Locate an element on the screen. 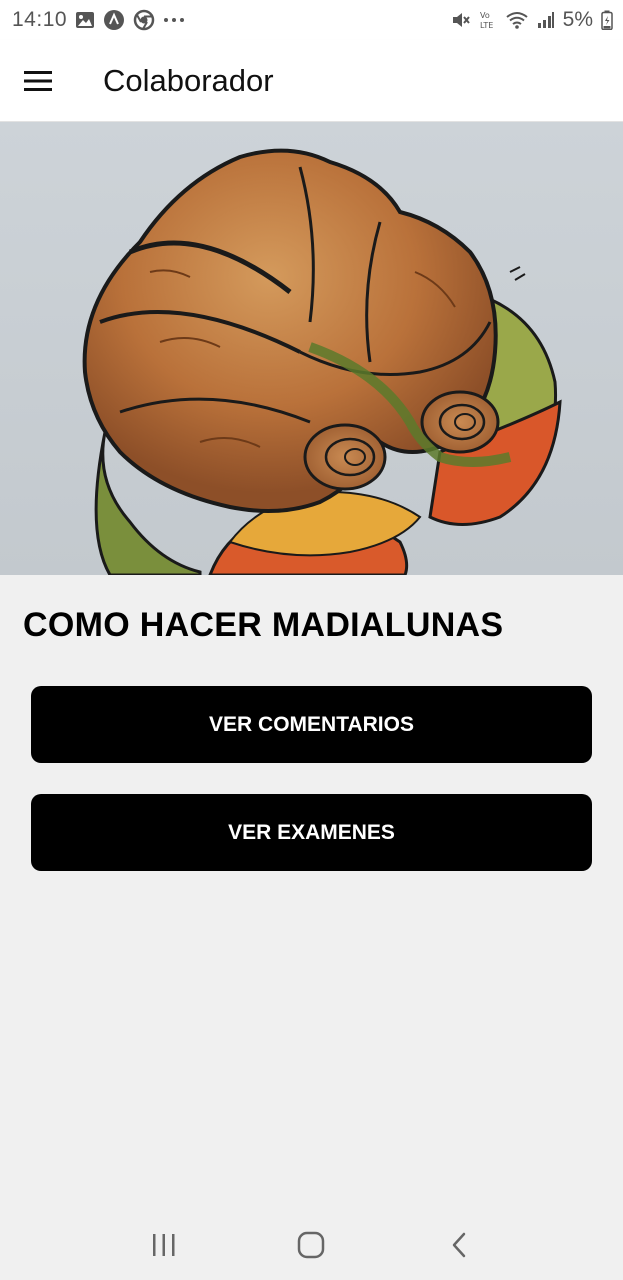 The image size is (623, 1280). battery-icon is located at coordinates (607, 20).